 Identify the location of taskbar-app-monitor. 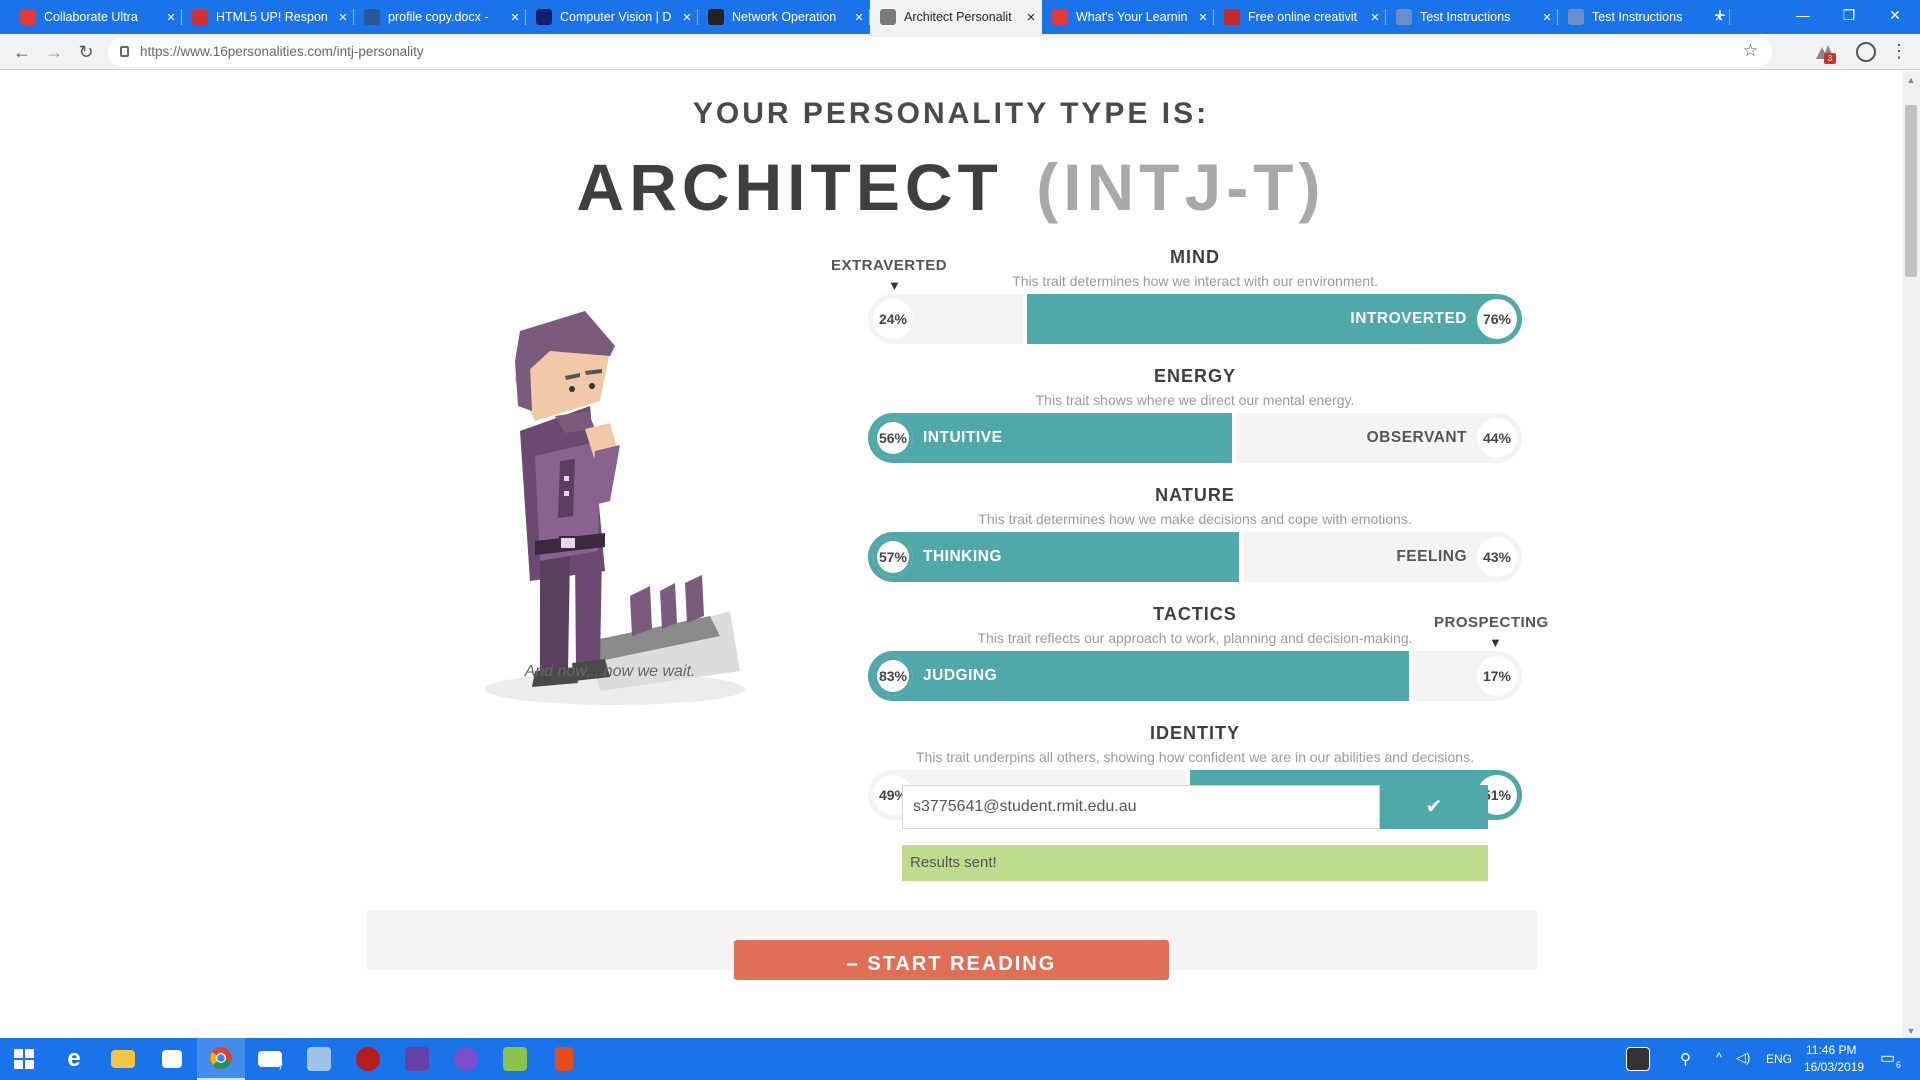
(319, 1059).